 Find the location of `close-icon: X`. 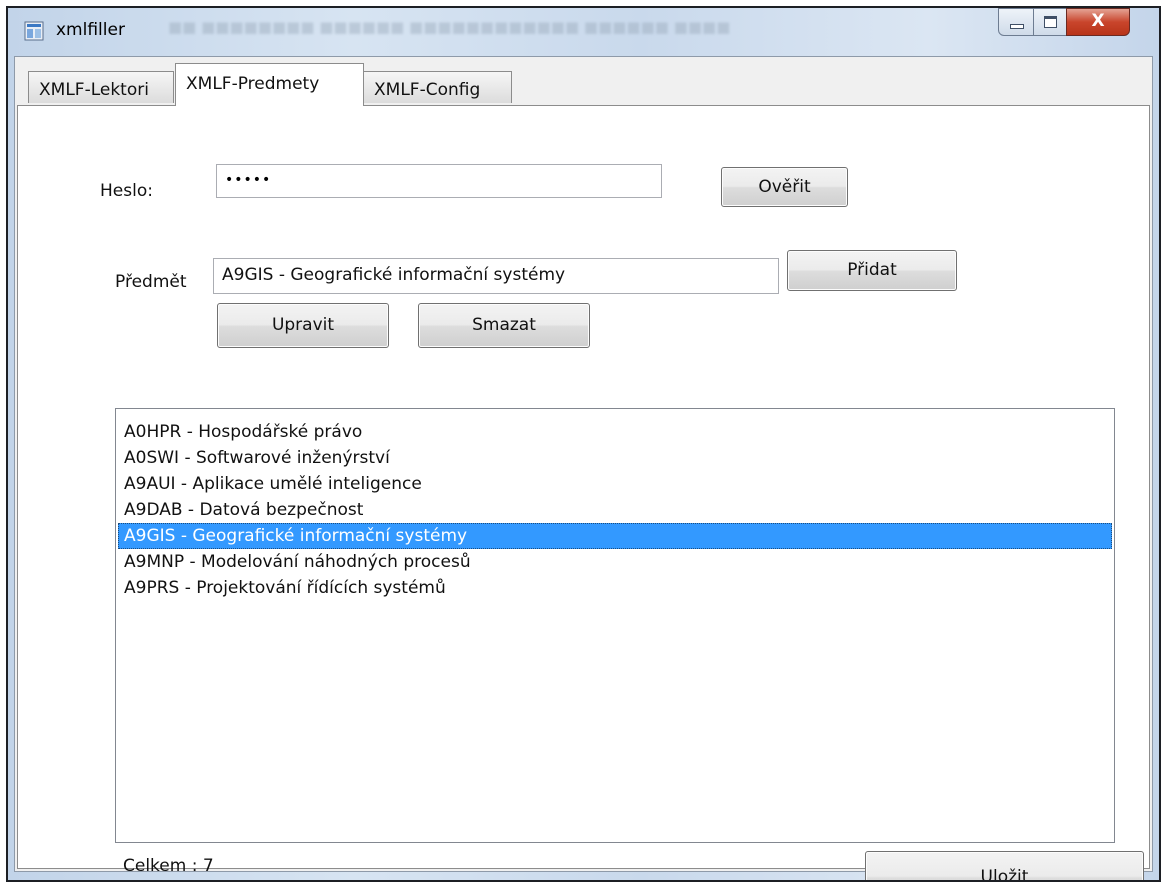

close-icon: X is located at coordinates (1098, 21).